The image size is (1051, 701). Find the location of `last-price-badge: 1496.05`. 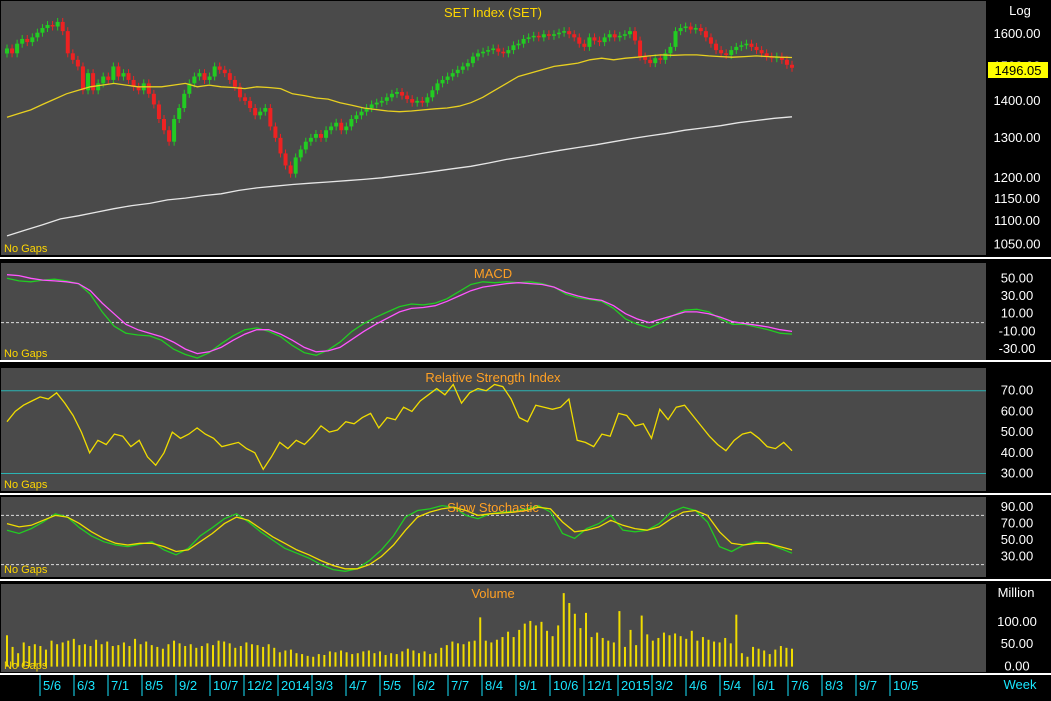

last-price-badge: 1496.05 is located at coordinates (1018, 70).